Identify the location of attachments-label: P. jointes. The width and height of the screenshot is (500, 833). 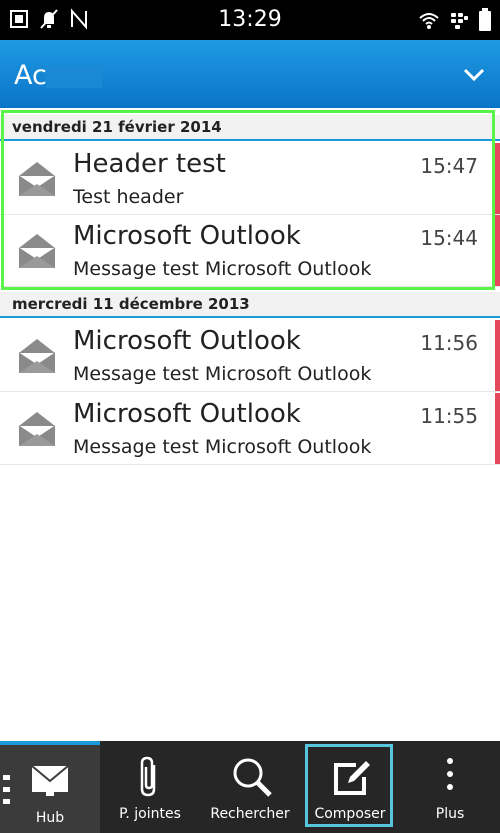
(150, 814).